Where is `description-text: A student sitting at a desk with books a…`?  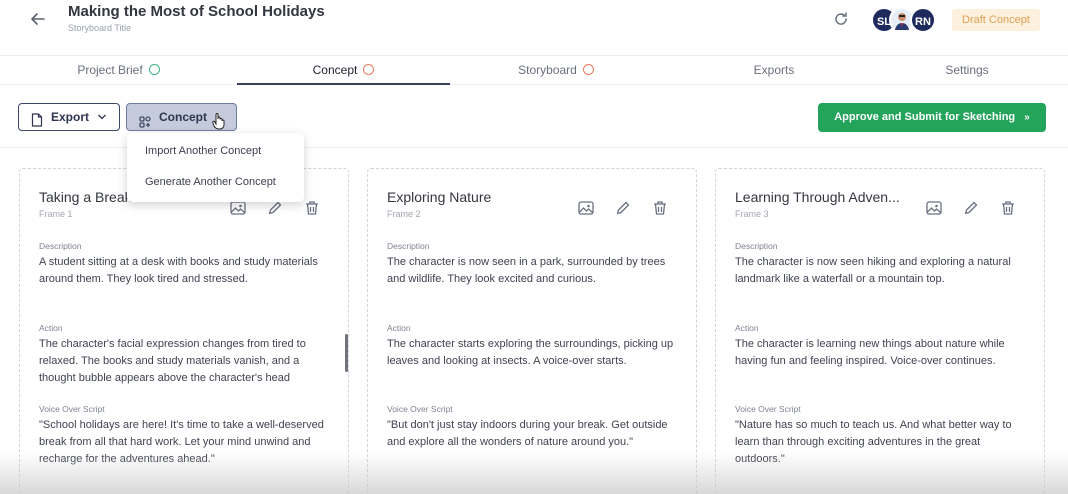 description-text: A student sitting at a desk with books a… is located at coordinates (186, 271).